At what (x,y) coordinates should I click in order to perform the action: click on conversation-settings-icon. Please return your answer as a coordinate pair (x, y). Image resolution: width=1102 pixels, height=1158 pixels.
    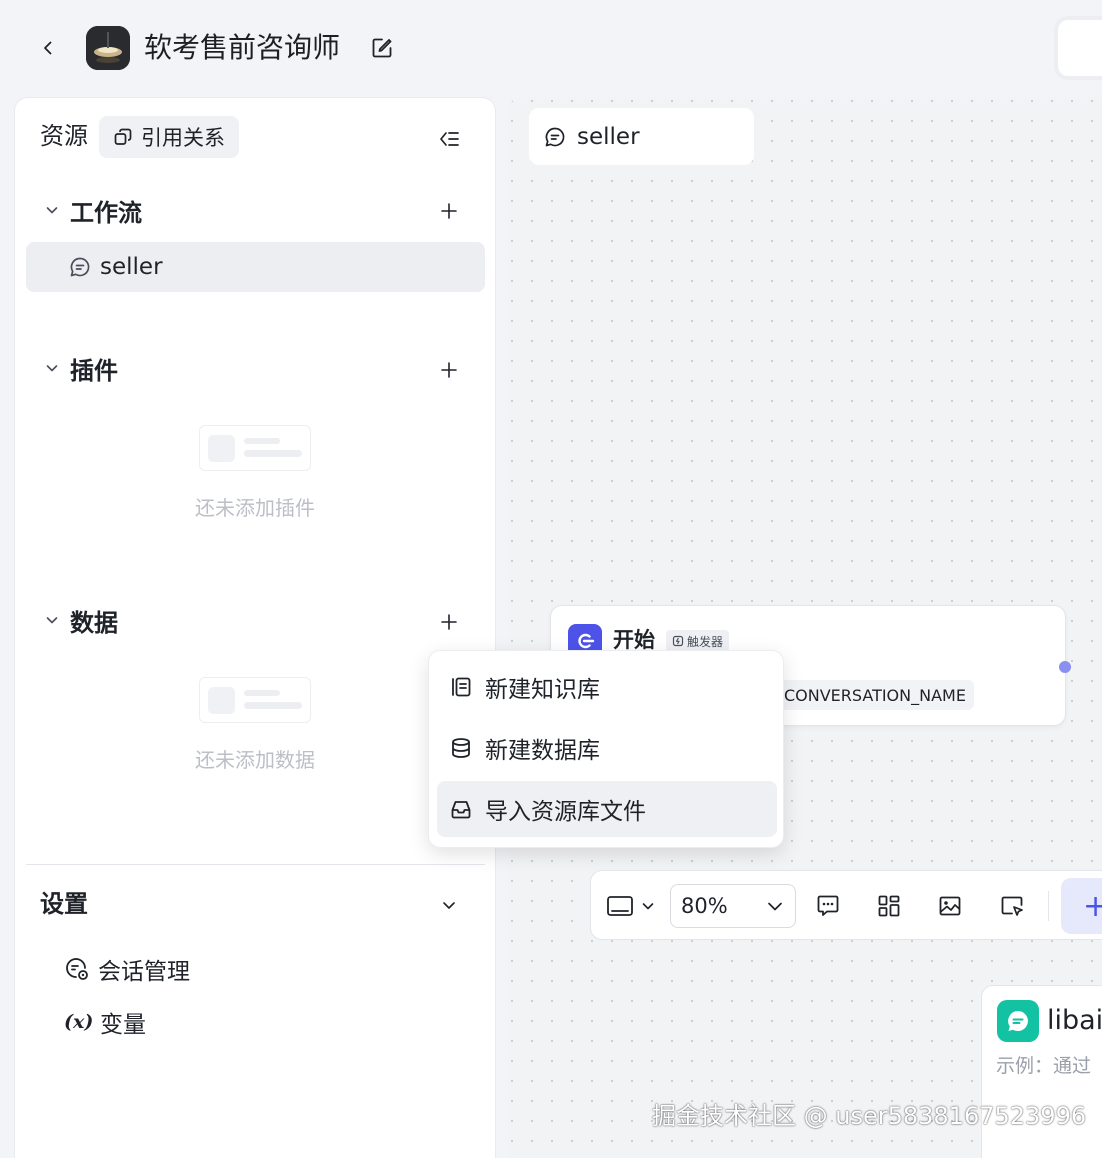
    Looking at the image, I should click on (77, 969).